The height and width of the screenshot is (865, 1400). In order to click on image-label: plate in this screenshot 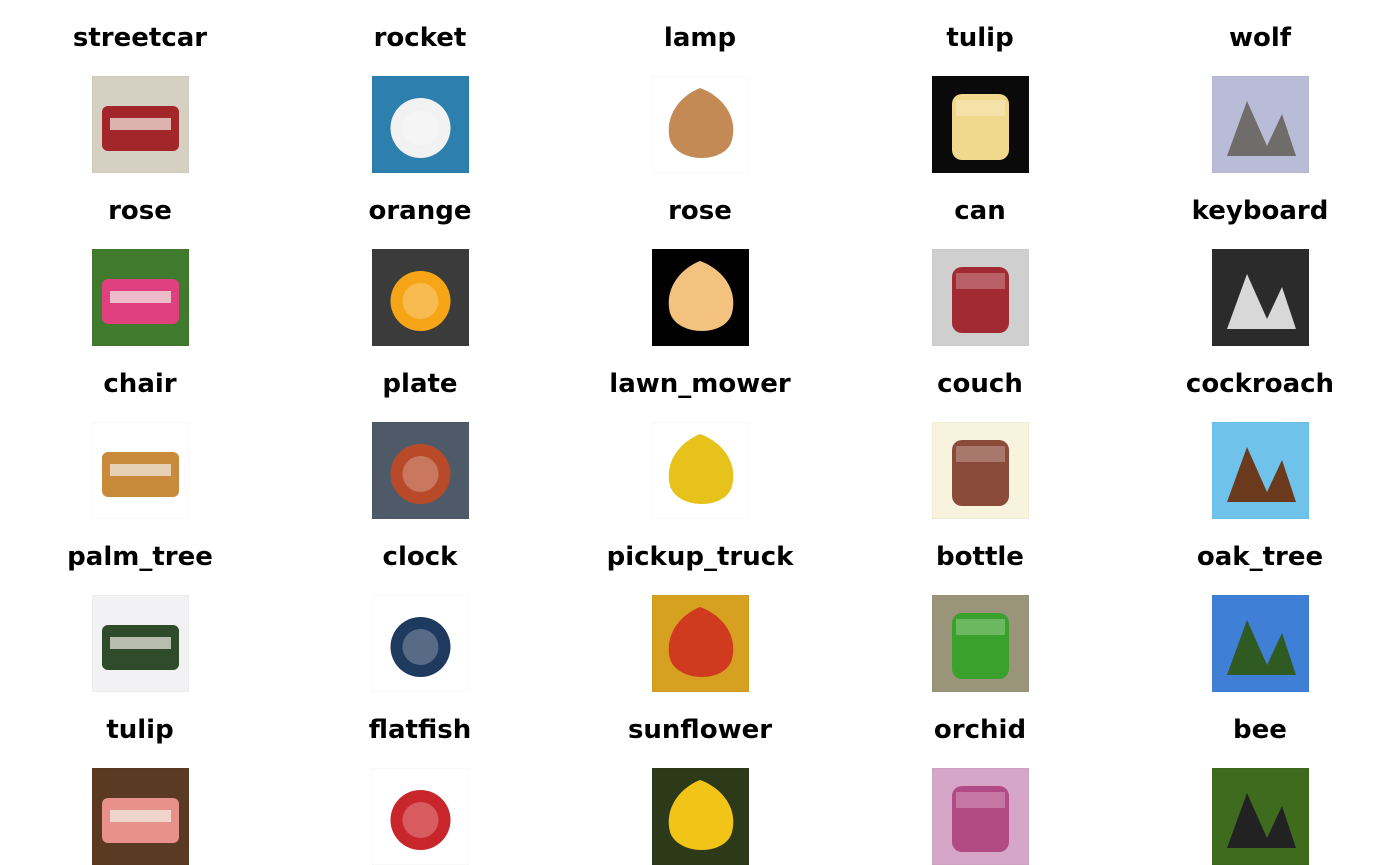, I will do `click(420, 384)`.